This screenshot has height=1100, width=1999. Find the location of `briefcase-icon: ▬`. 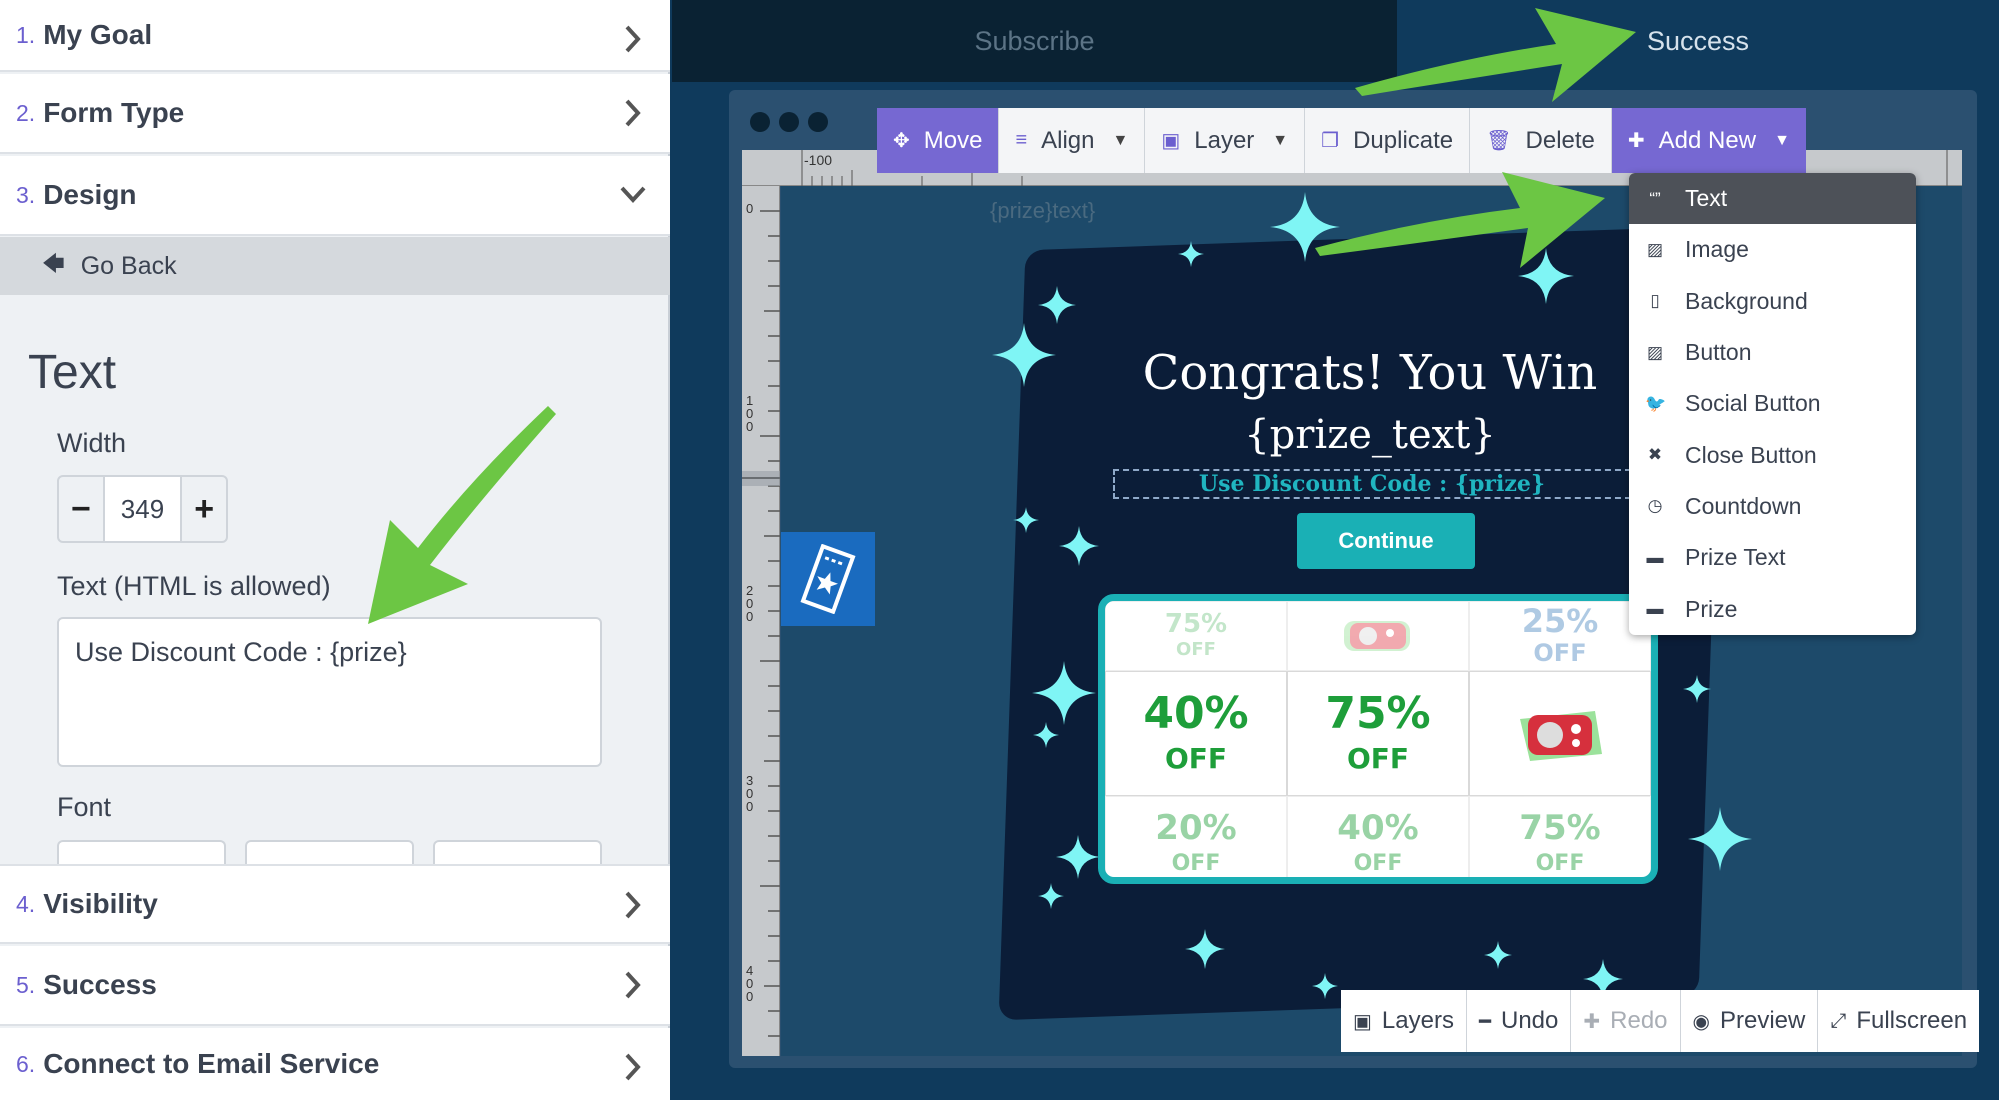

briefcase-icon: ▬ is located at coordinates (1655, 557).